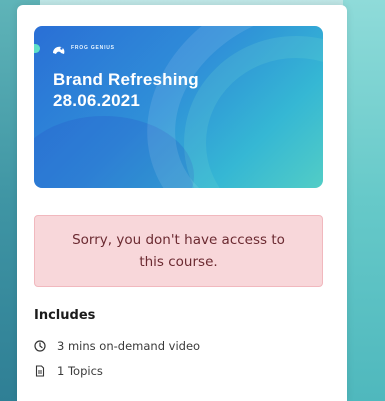  What do you see at coordinates (126, 90) in the screenshot?
I see `banner-title: Brand Refreshing 28.06.2021` at bounding box center [126, 90].